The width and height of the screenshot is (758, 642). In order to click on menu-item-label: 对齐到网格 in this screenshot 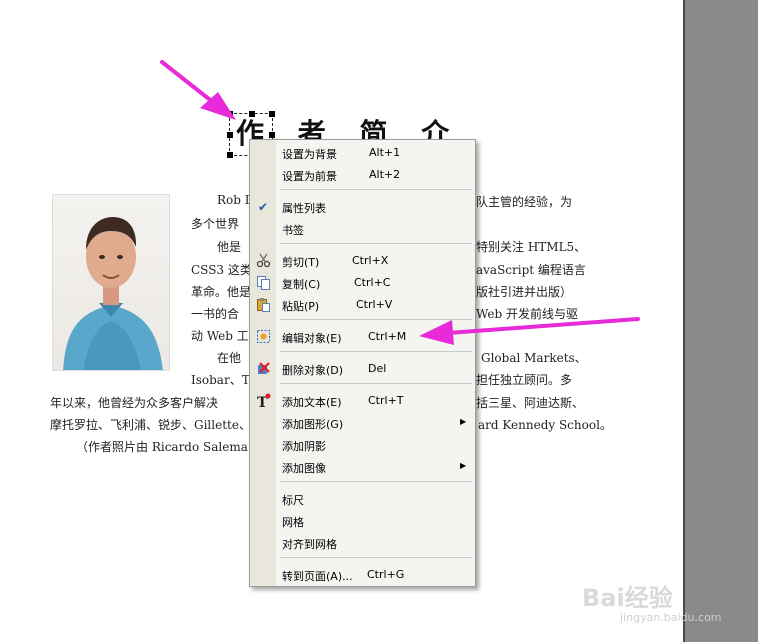, I will do `click(309, 544)`.